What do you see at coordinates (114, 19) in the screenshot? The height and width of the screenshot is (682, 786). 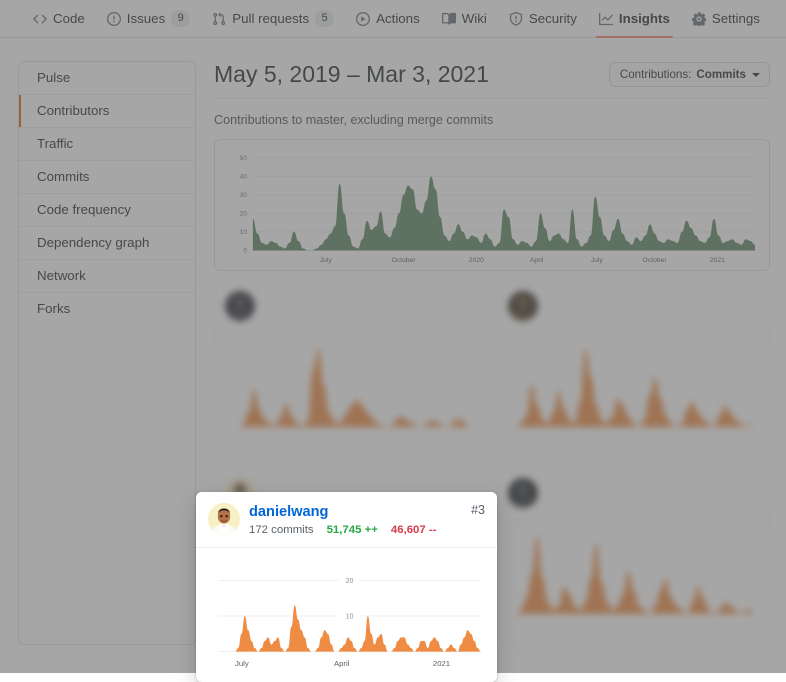 I see `issue-opened-icon` at bounding box center [114, 19].